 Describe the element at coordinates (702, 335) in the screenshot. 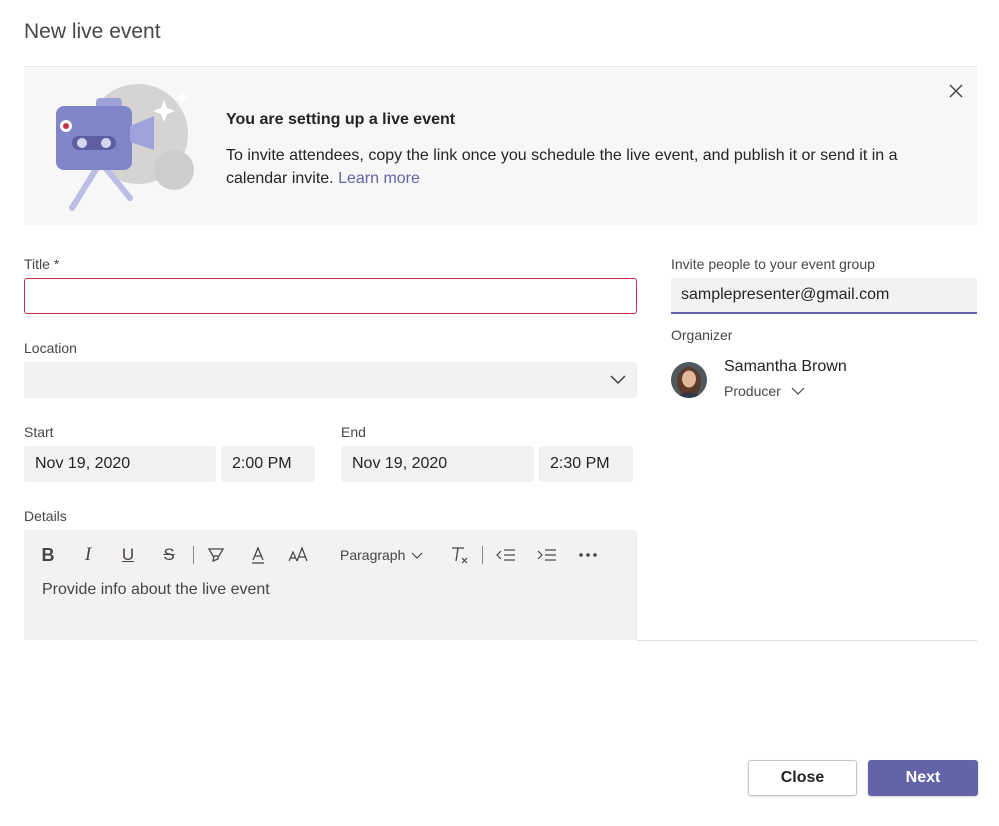

I see `organizer-label: Organizer` at that location.